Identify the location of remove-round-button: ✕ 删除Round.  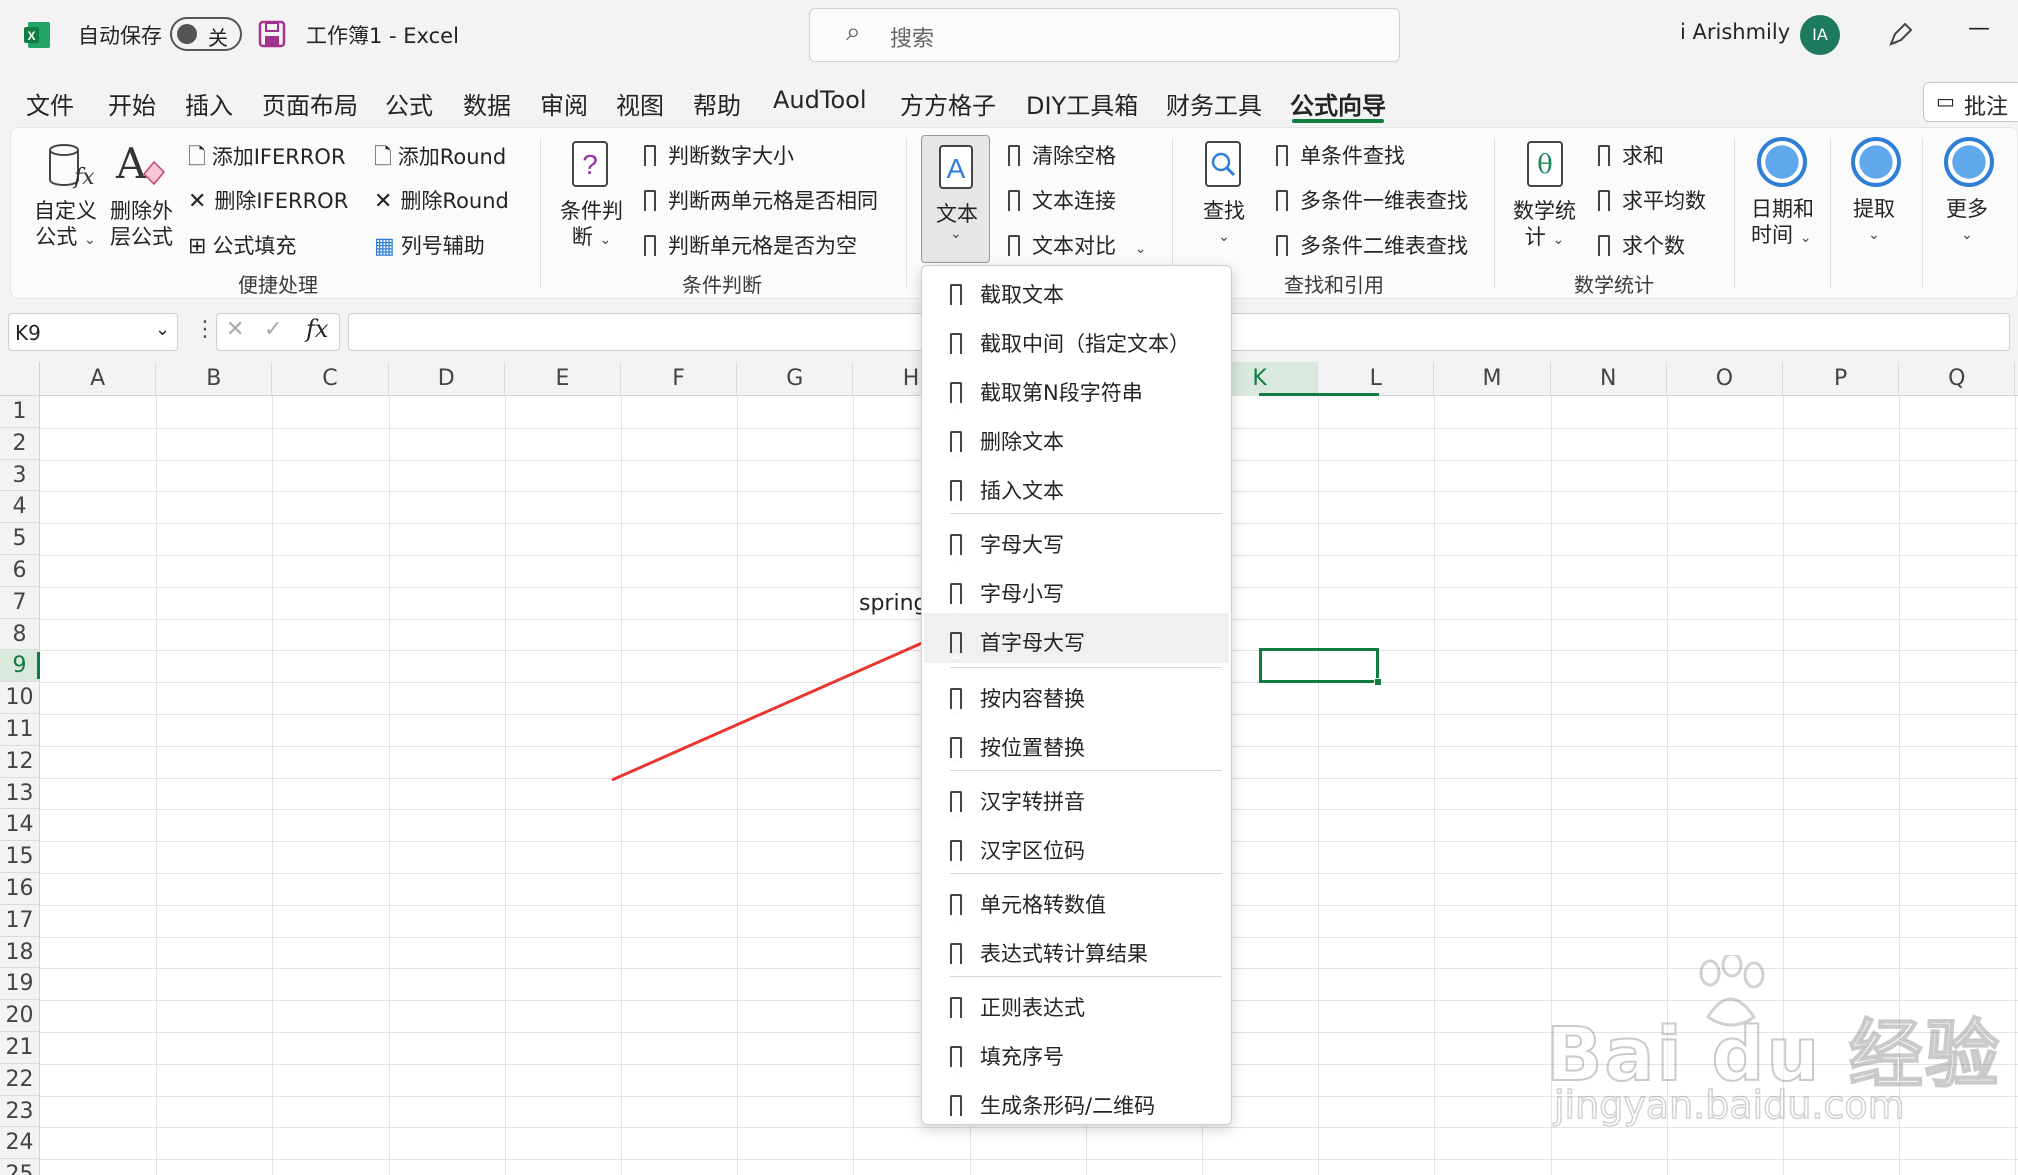
(441, 200).